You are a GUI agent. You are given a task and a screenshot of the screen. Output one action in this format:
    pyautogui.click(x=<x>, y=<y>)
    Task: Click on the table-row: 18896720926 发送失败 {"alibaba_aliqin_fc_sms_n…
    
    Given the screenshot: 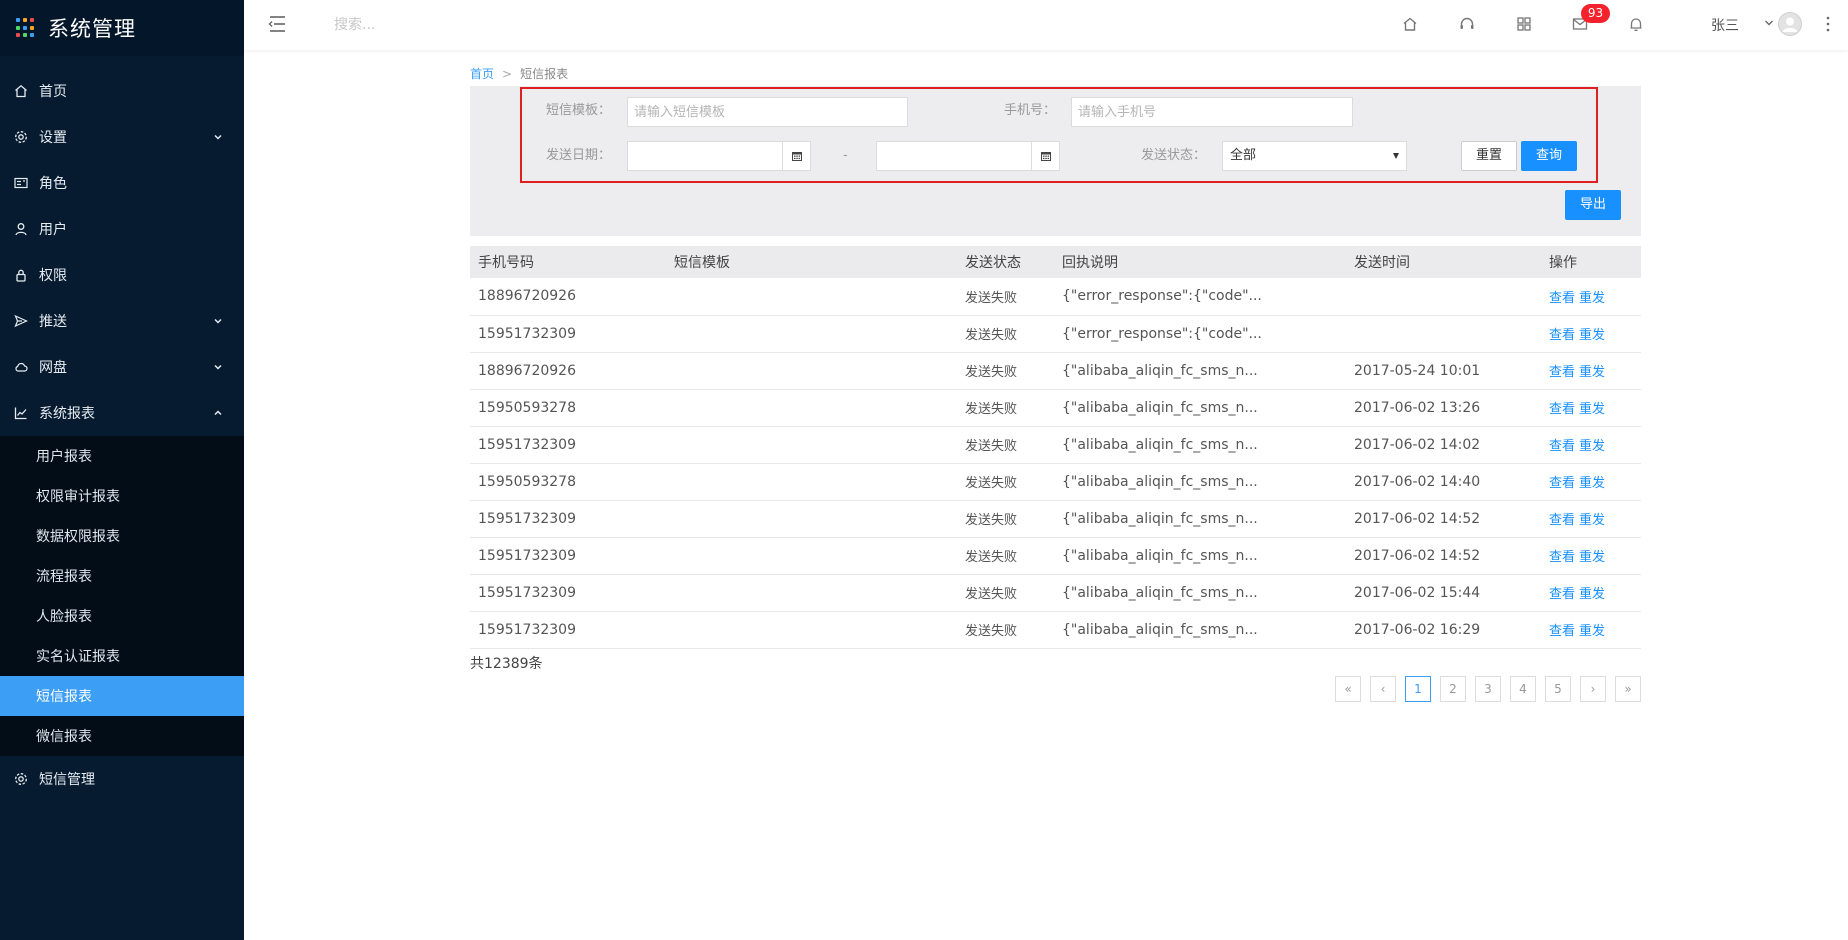 What is the action you would take?
    pyautogui.click(x=1055, y=371)
    